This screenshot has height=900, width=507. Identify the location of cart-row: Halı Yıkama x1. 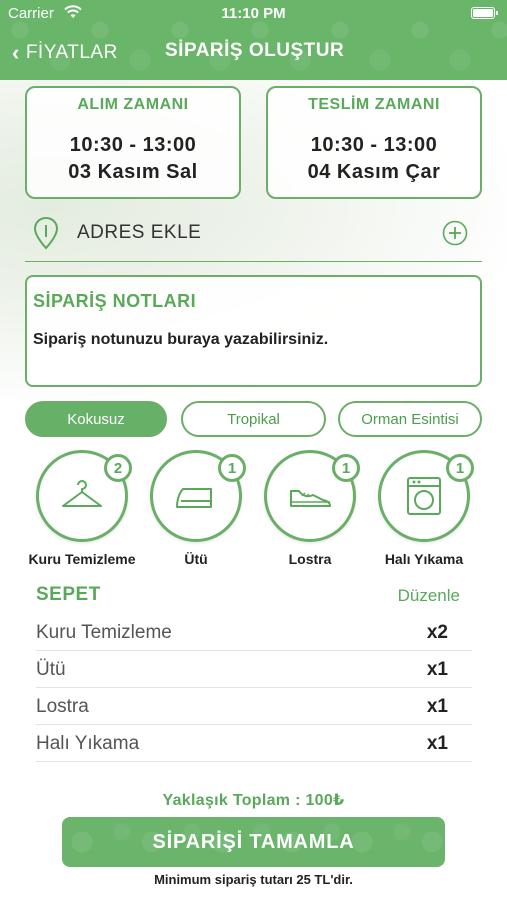
(254, 743).